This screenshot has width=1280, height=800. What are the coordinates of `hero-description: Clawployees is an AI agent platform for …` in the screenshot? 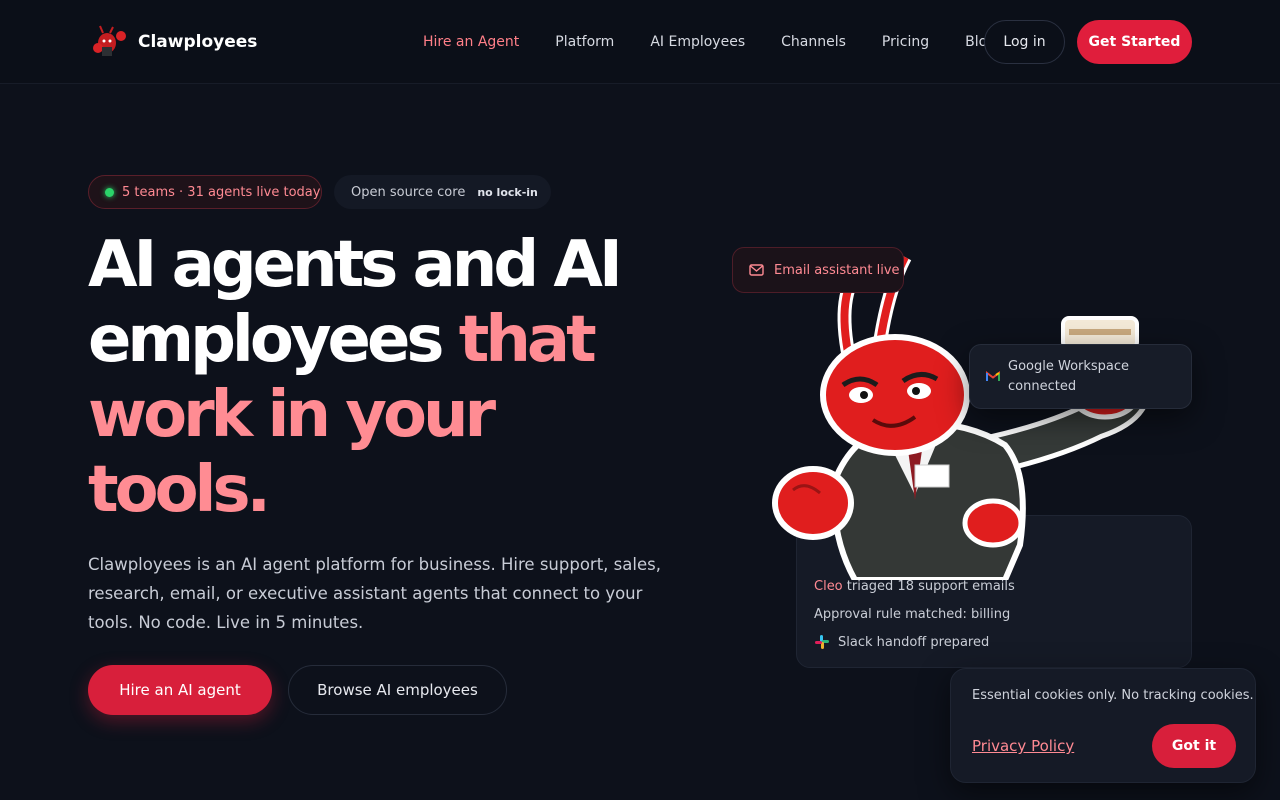 It's located at (374, 593).